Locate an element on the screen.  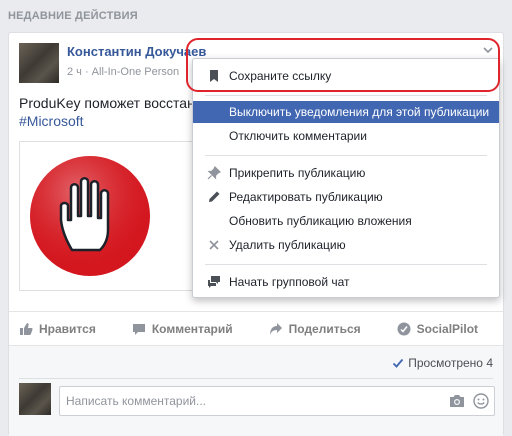
socialpilot-button: SocialPilot is located at coordinates (437, 329).